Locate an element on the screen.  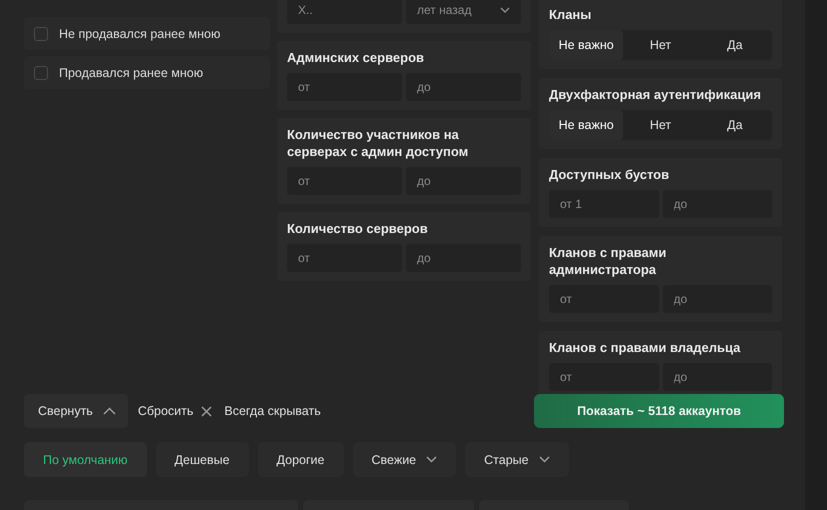
reset-button: Сбросить is located at coordinates (175, 411).